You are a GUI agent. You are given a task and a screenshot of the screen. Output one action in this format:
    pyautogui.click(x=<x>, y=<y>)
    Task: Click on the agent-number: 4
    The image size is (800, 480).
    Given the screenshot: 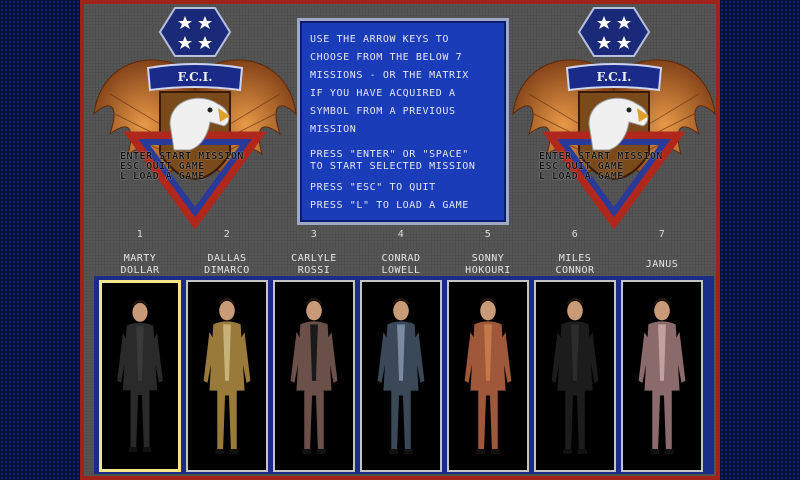 What is the action you would take?
    pyautogui.click(x=401, y=234)
    